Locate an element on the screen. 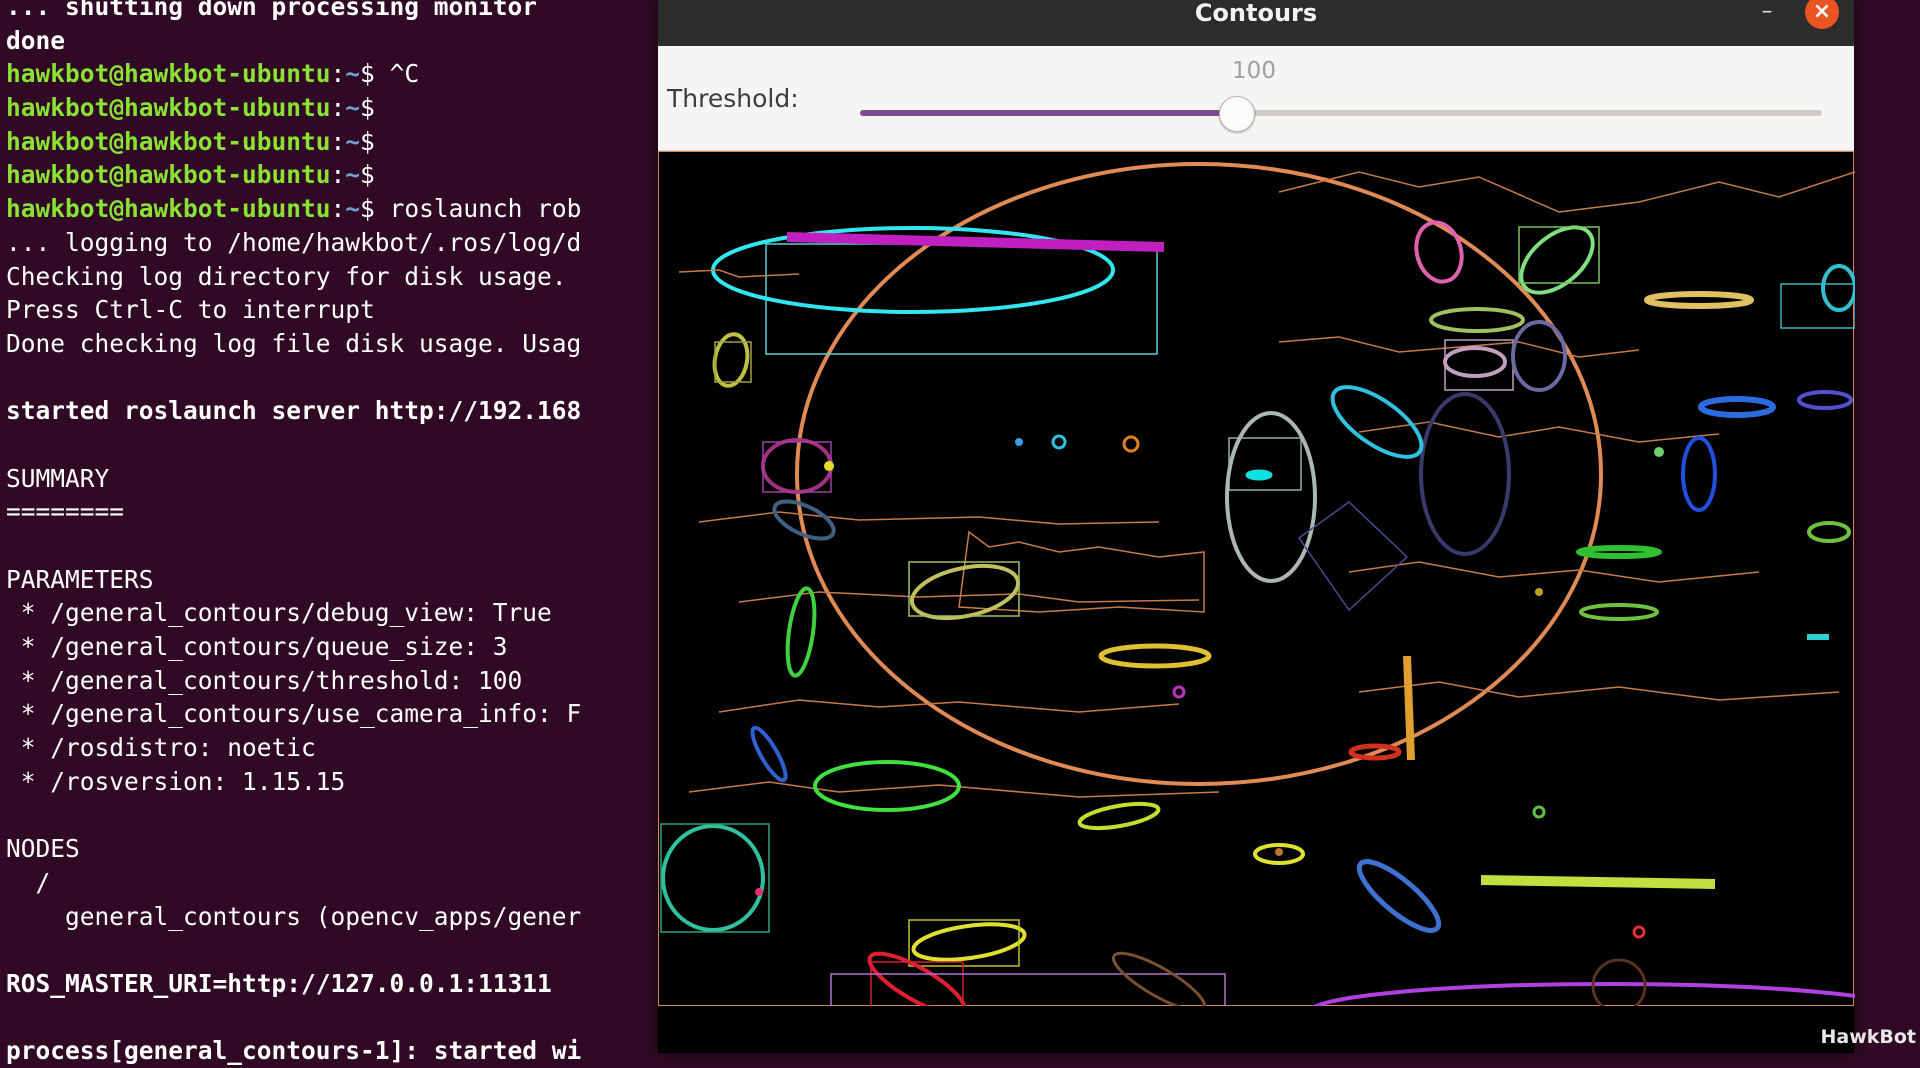 Image resolution: width=1920 pixels, height=1068 pixels. terminal-line: Done checking log file disk usage. Usag is located at coordinates (293, 344).